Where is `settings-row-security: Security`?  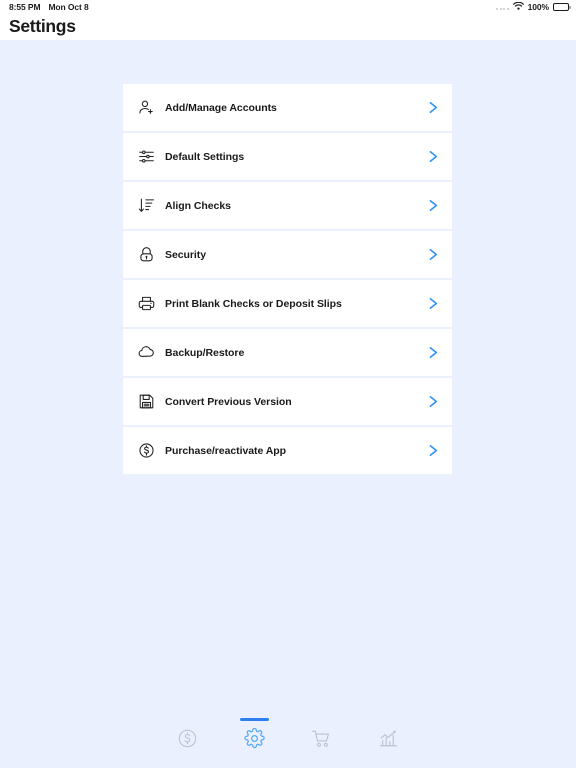 settings-row-security: Security is located at coordinates (287, 254).